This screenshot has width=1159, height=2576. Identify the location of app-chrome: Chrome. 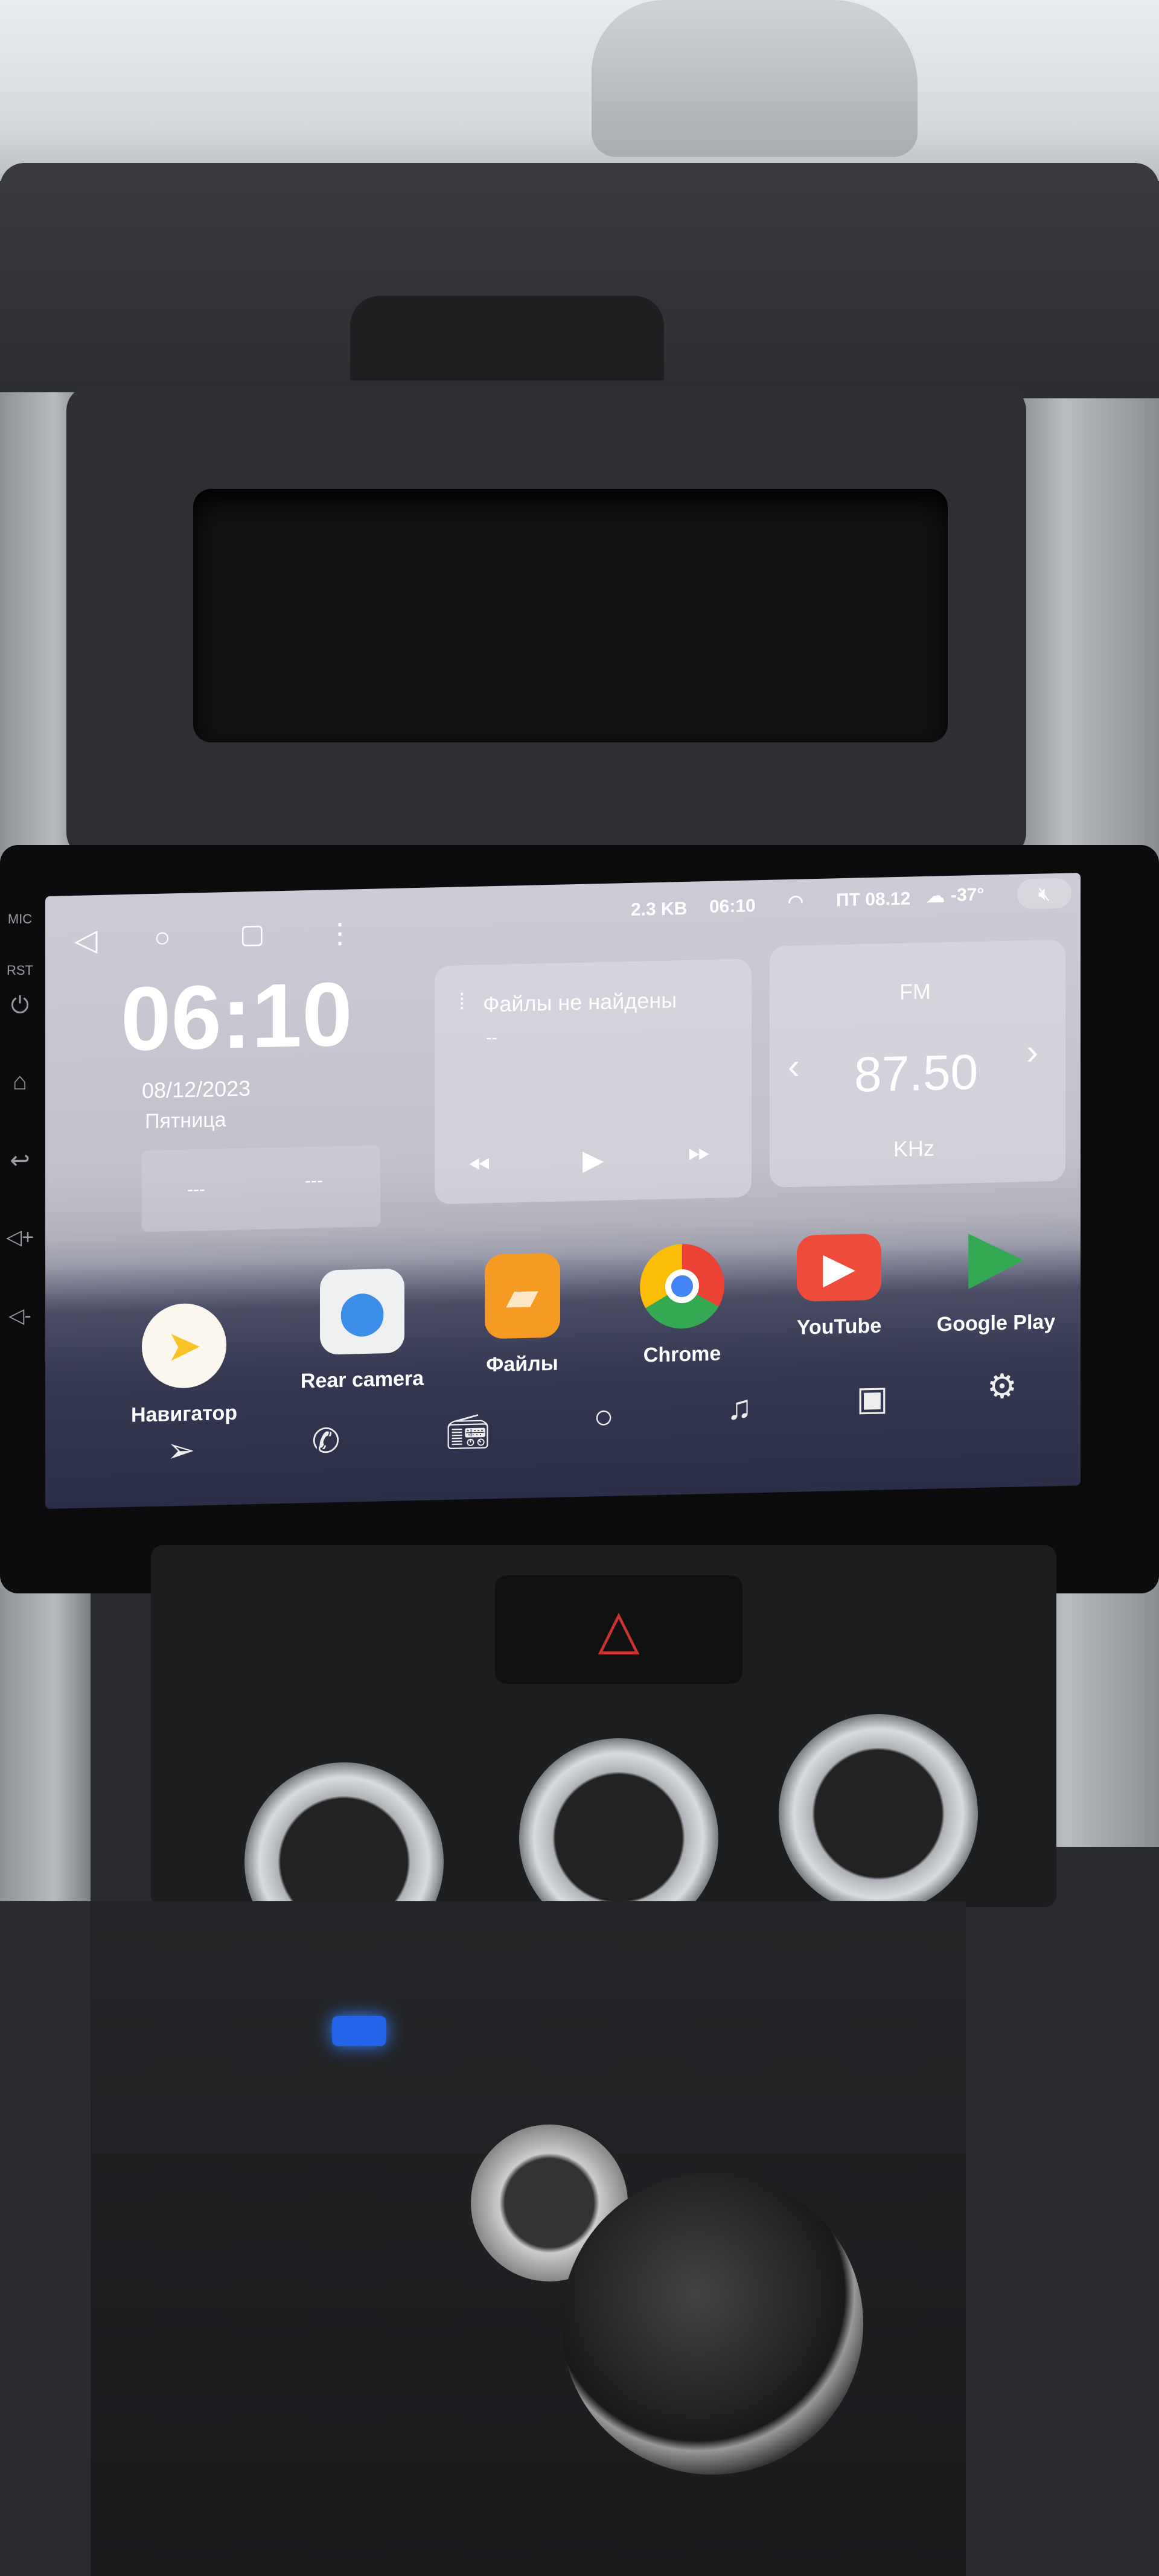
(682, 1305).